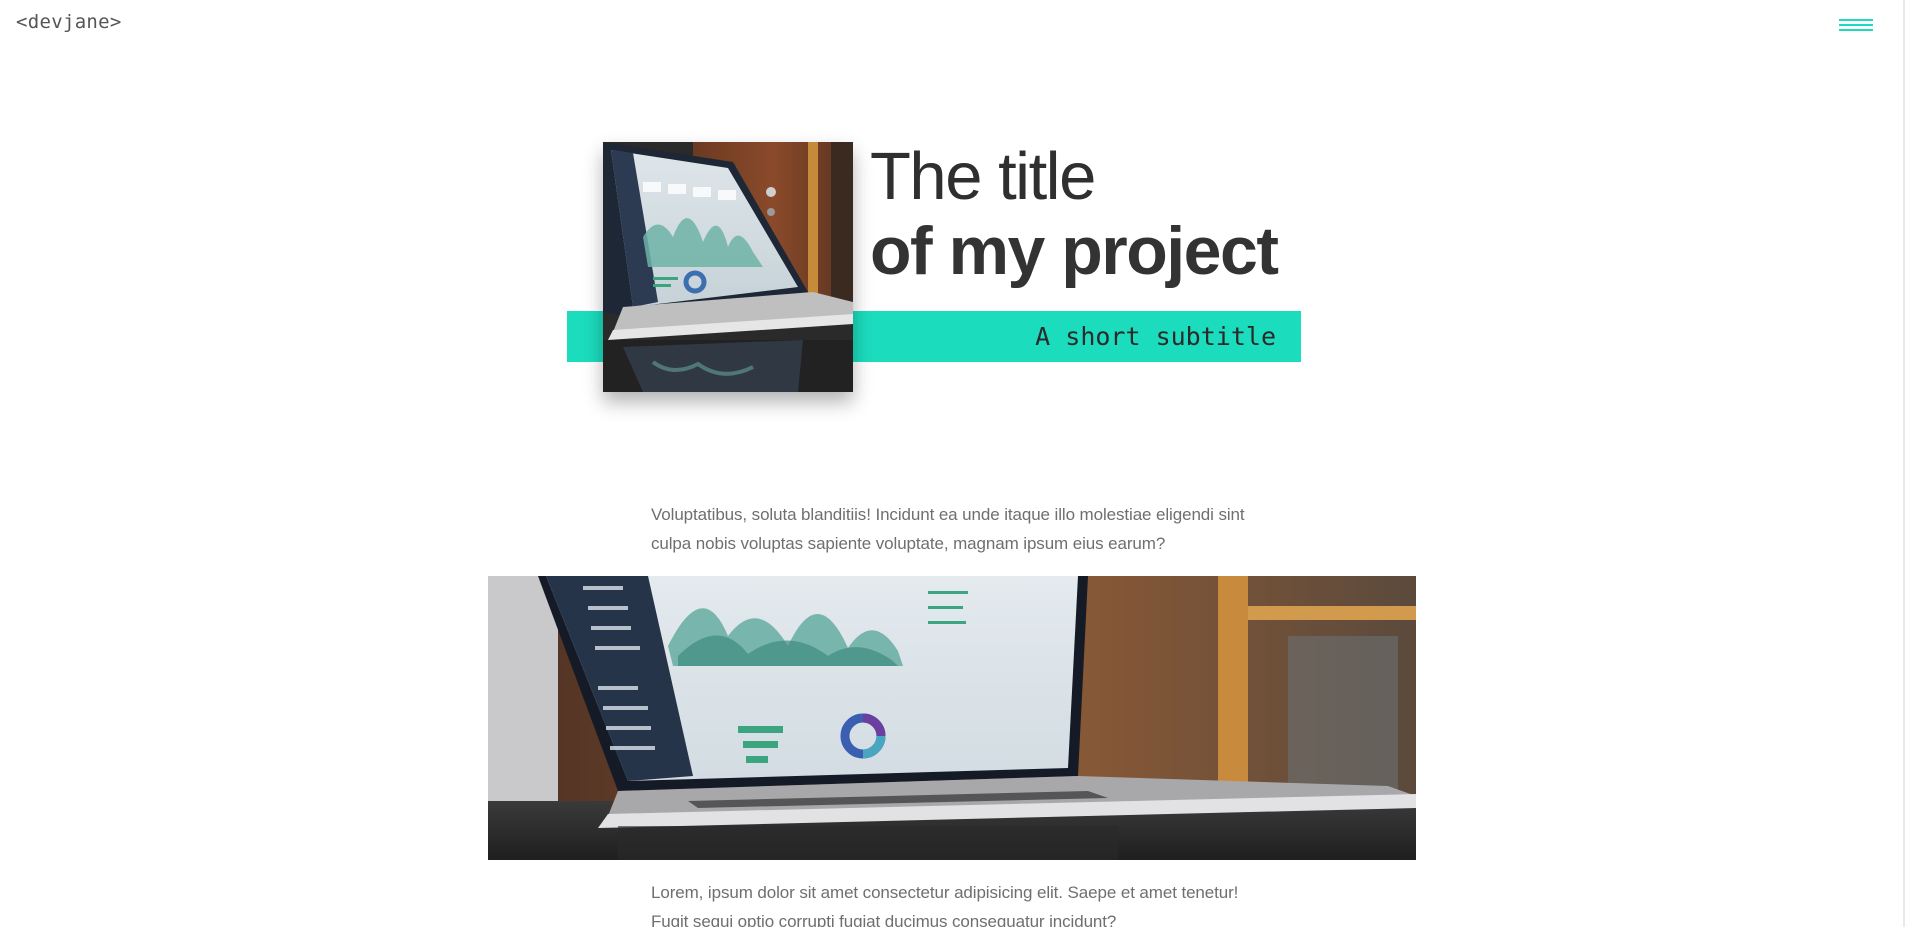 Image resolution: width=1905 pixels, height=927 pixels. Describe the element at coordinates (983, 176) in the screenshot. I see `project-title-line-1: The title` at that location.